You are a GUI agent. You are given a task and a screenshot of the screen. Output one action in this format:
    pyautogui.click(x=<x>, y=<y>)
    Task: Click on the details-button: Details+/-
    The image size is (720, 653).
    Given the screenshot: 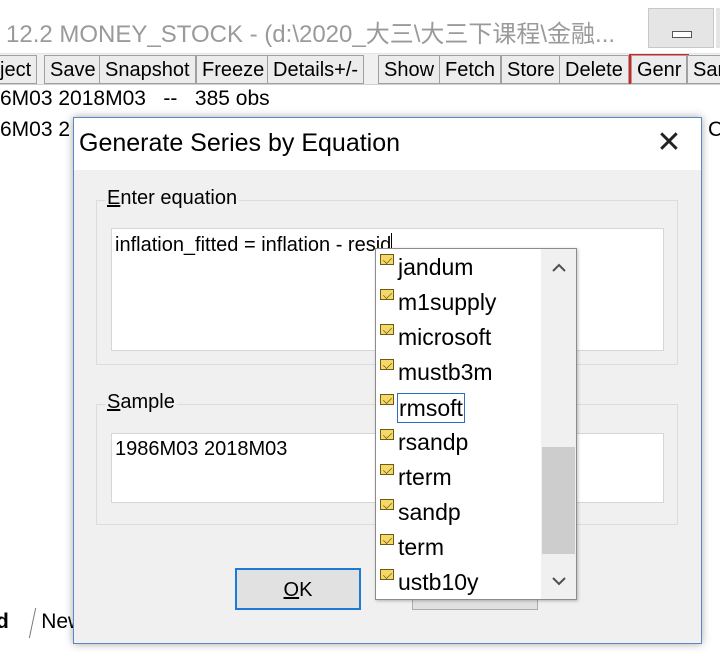 What is the action you would take?
    pyautogui.click(x=316, y=69)
    